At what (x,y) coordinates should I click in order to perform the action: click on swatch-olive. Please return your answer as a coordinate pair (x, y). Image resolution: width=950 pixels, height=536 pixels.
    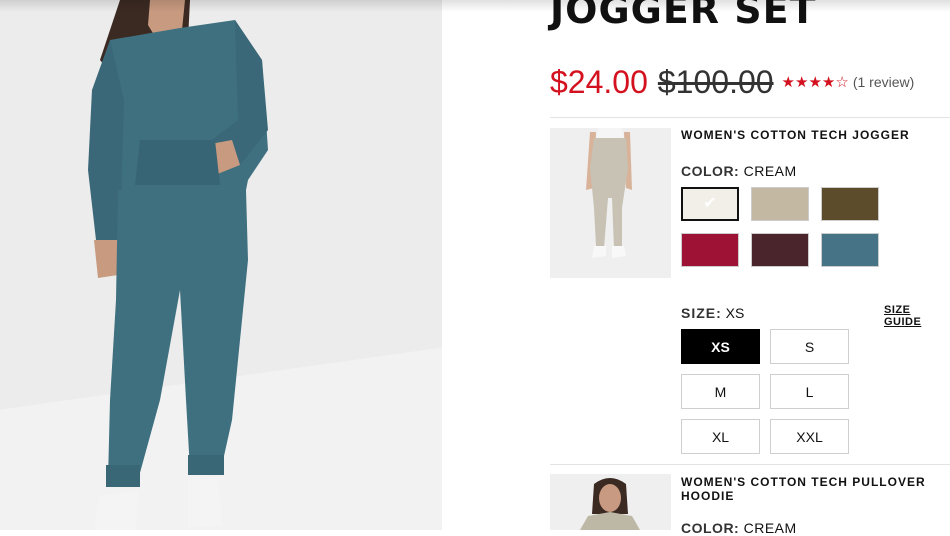
    Looking at the image, I should click on (850, 204).